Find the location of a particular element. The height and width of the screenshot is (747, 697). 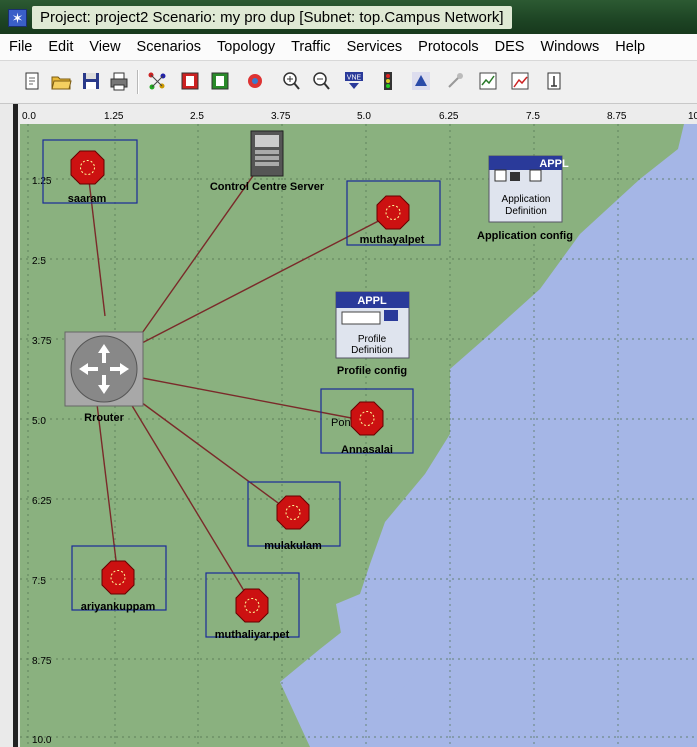

ruler-x-tick: 0.0 is located at coordinates (29, 116).